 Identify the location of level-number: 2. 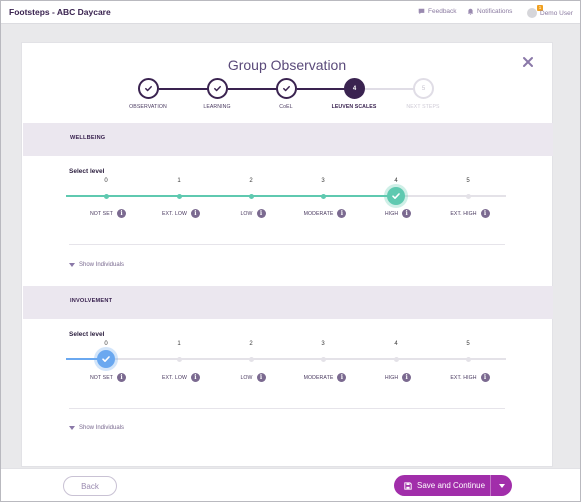
(251, 344).